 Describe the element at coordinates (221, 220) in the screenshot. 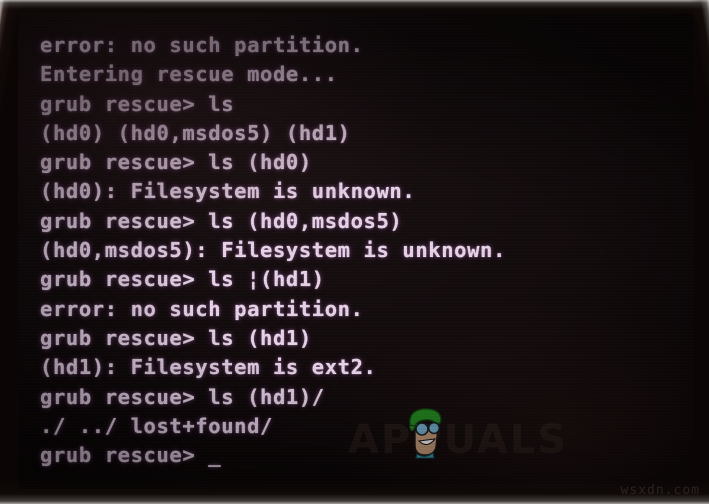

I see `console-line: grub rescue> ls (hd0,msdos5)` at that location.